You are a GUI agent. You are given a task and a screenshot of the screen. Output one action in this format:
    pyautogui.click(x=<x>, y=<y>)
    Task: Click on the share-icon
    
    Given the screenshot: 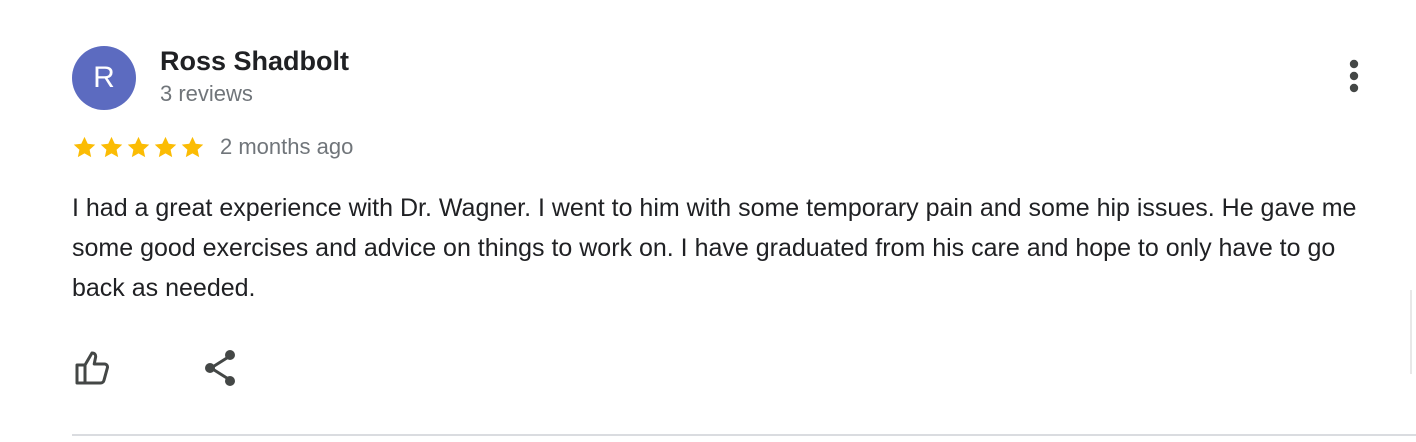 What is the action you would take?
    pyautogui.click(x=220, y=368)
    